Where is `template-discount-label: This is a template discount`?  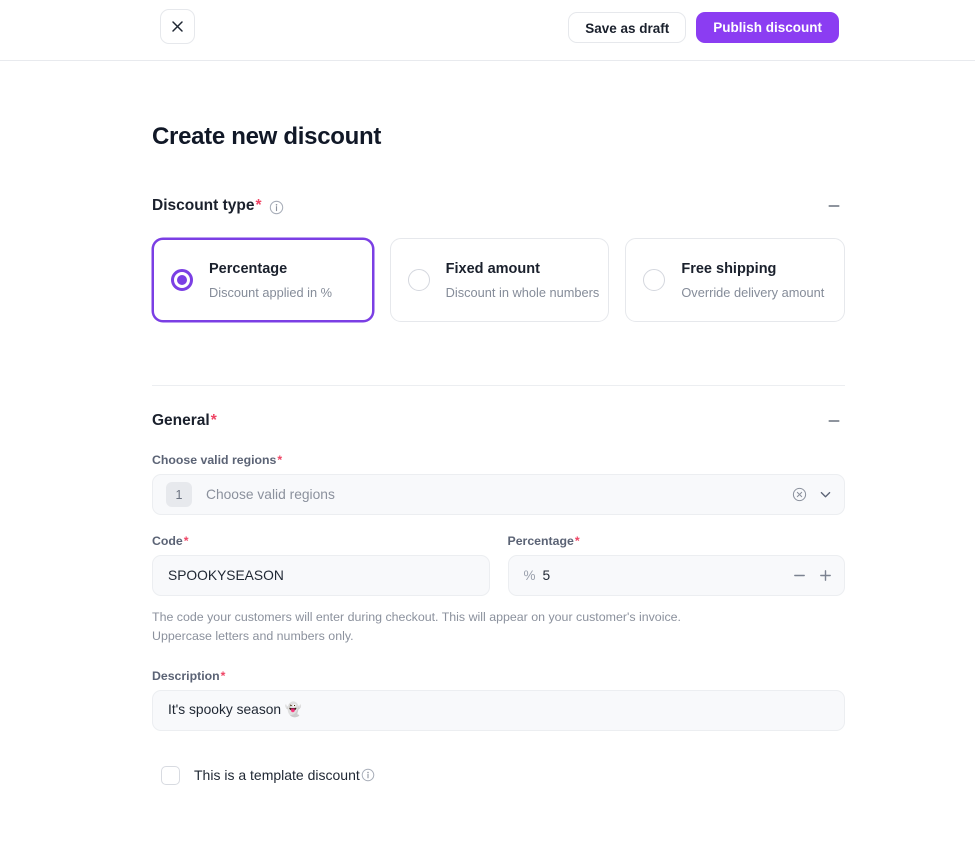 template-discount-label: This is a template discount is located at coordinates (284, 775).